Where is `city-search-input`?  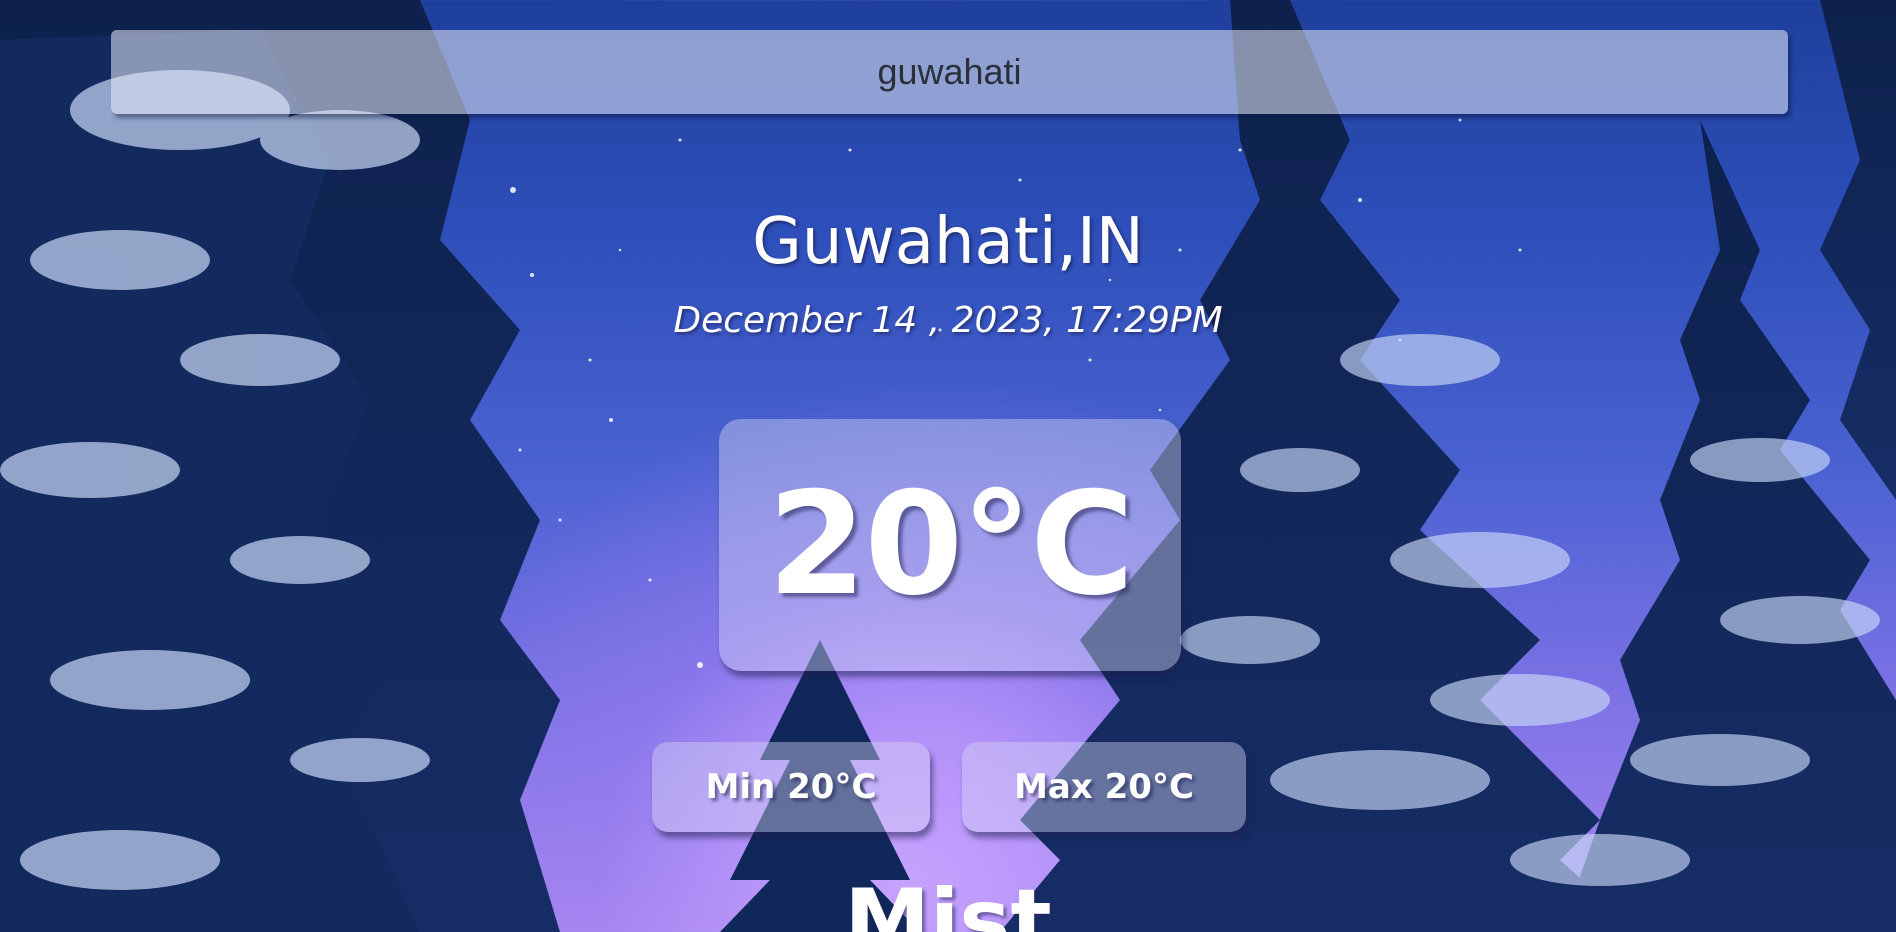 city-search-input is located at coordinates (949, 72).